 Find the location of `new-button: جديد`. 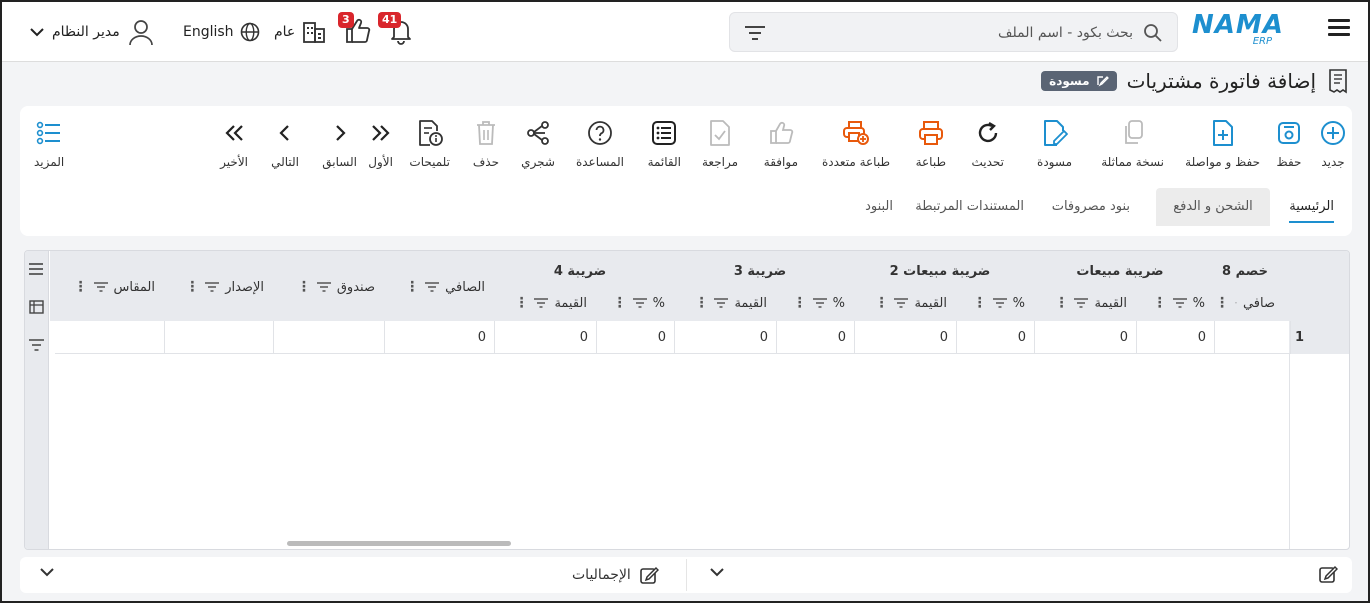

new-button: جديد is located at coordinates (1333, 143).